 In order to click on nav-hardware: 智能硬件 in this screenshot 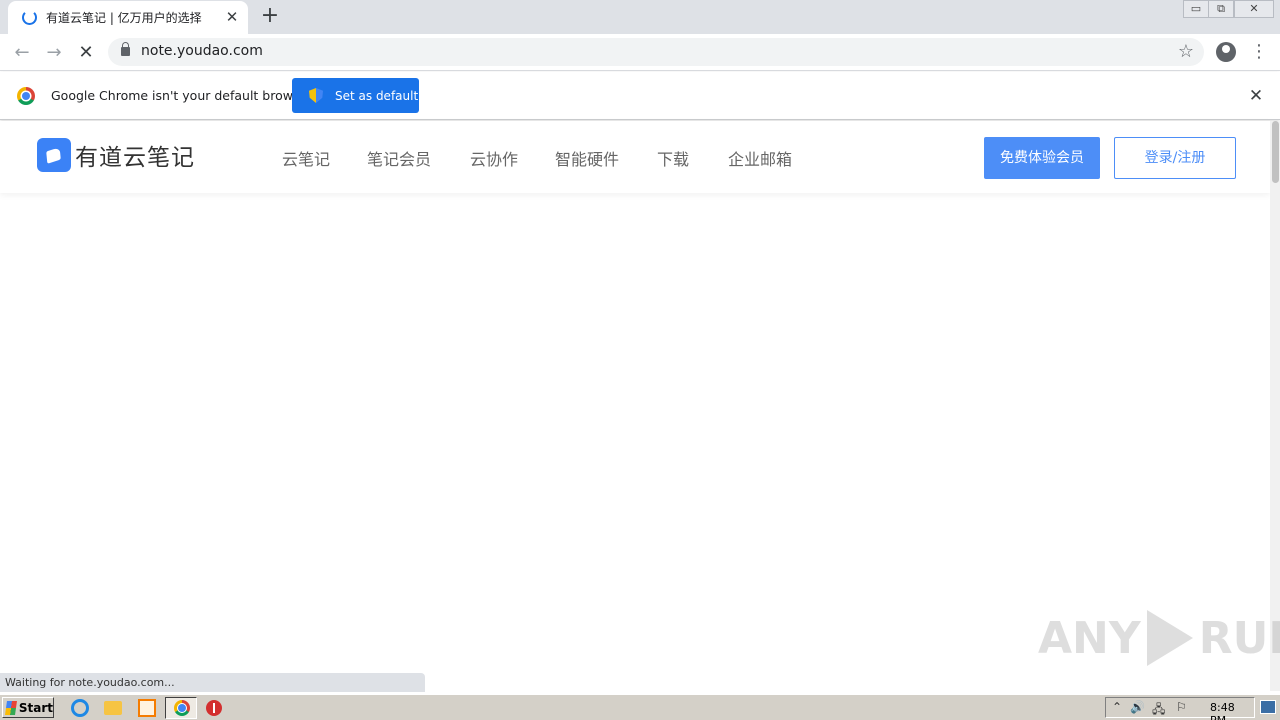, I will do `click(587, 158)`.